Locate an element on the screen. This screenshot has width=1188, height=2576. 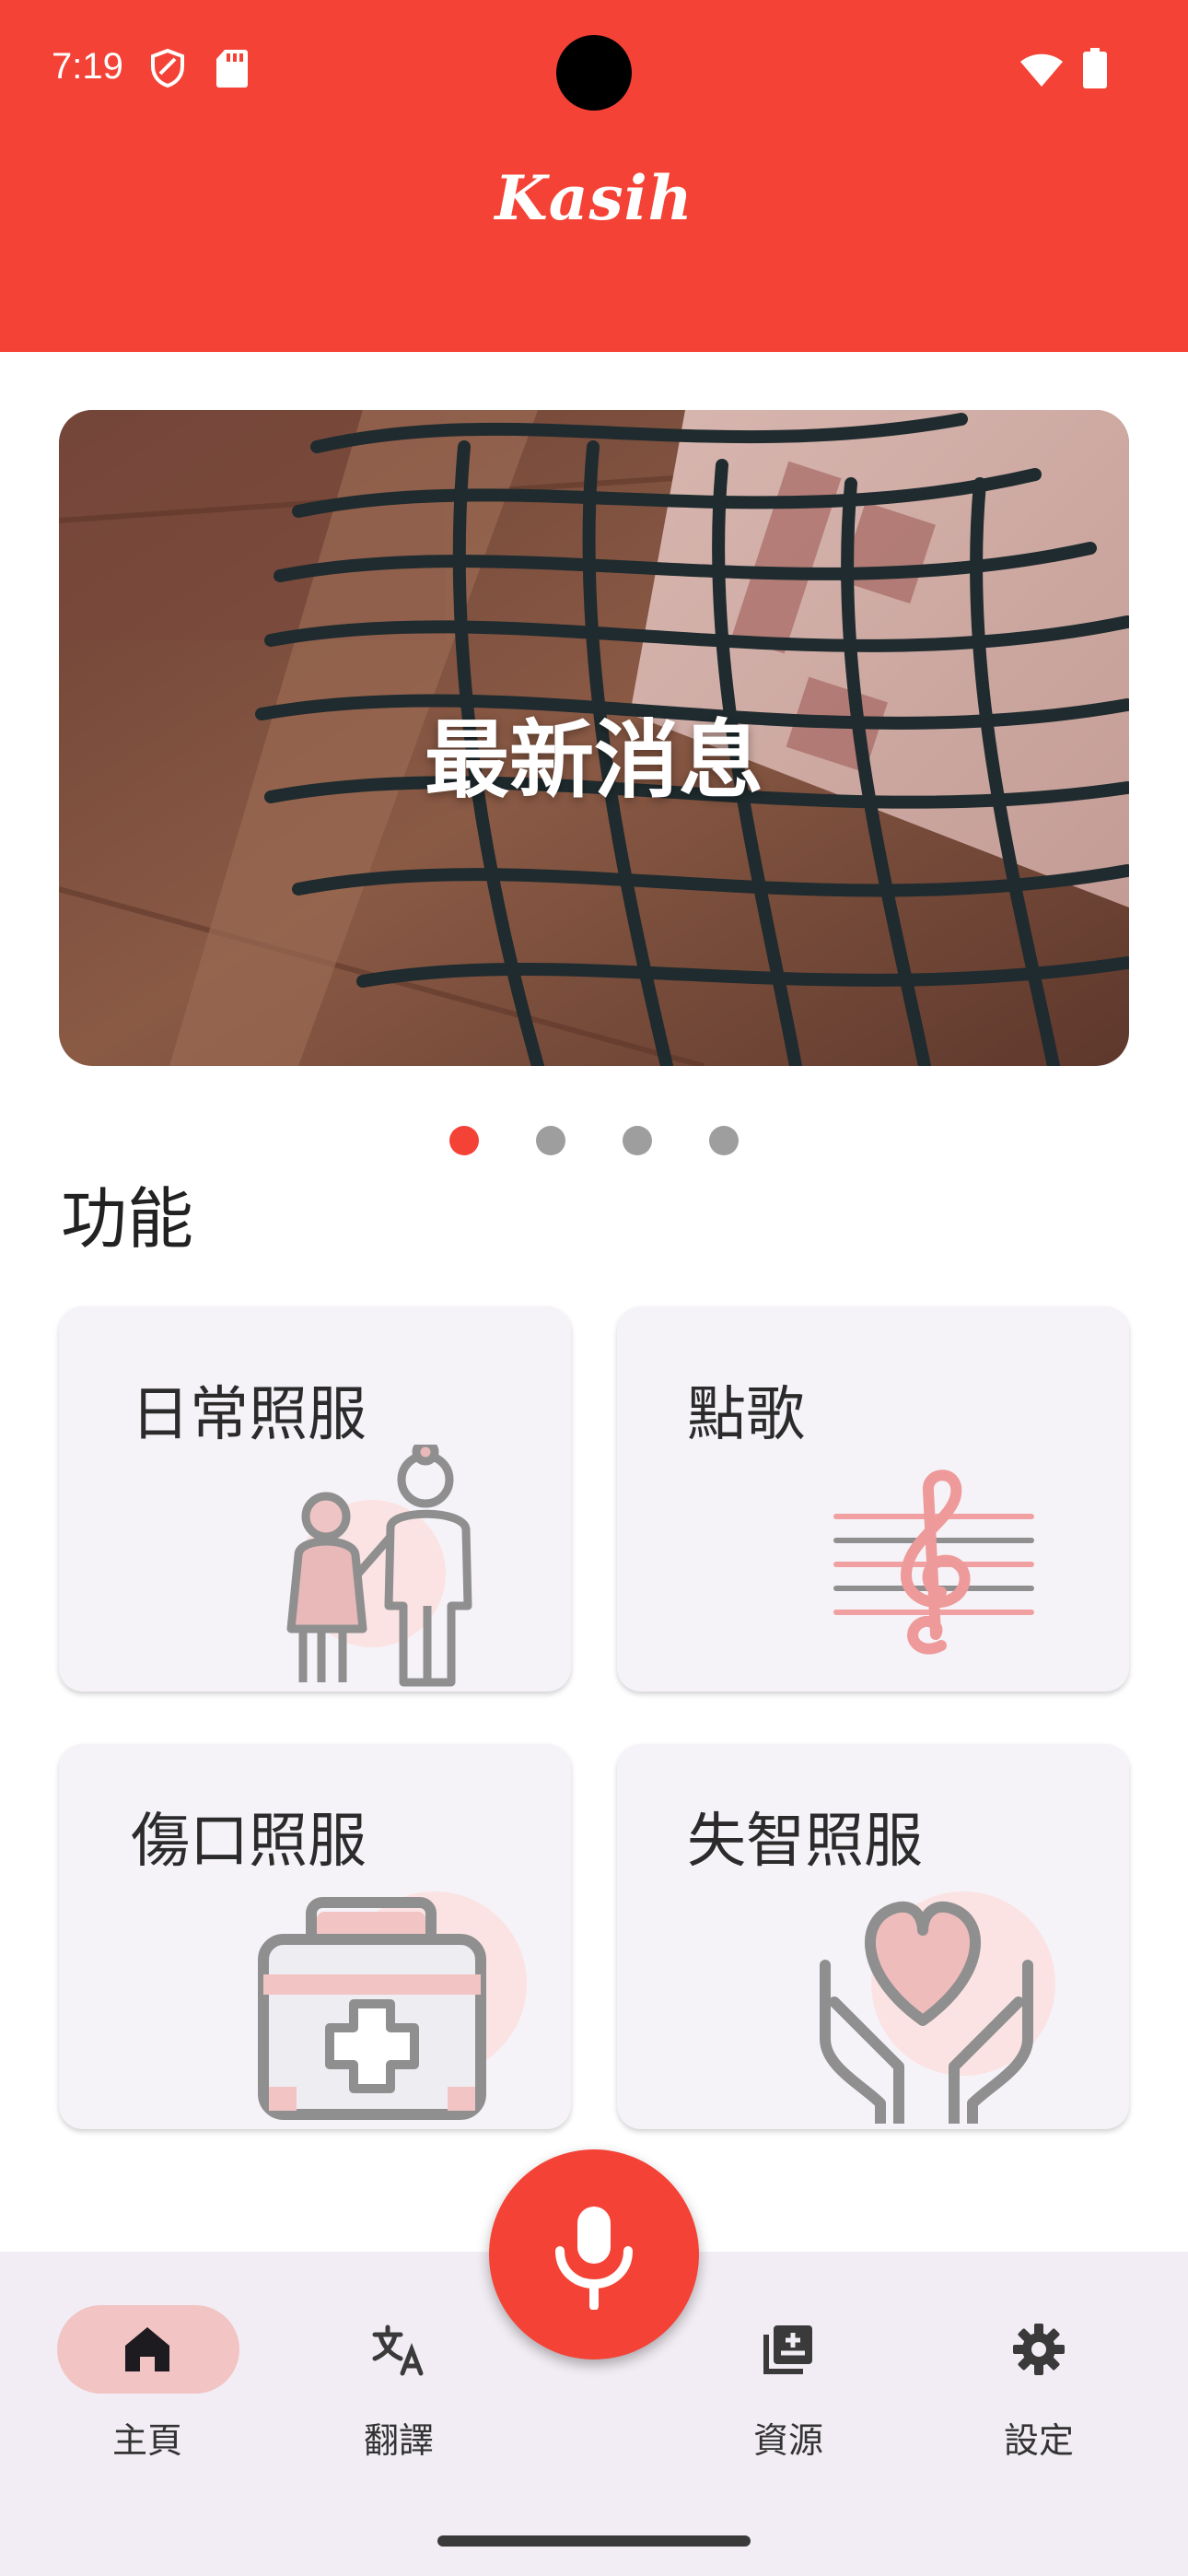
nav-label: 設定 is located at coordinates (1038, 2440).